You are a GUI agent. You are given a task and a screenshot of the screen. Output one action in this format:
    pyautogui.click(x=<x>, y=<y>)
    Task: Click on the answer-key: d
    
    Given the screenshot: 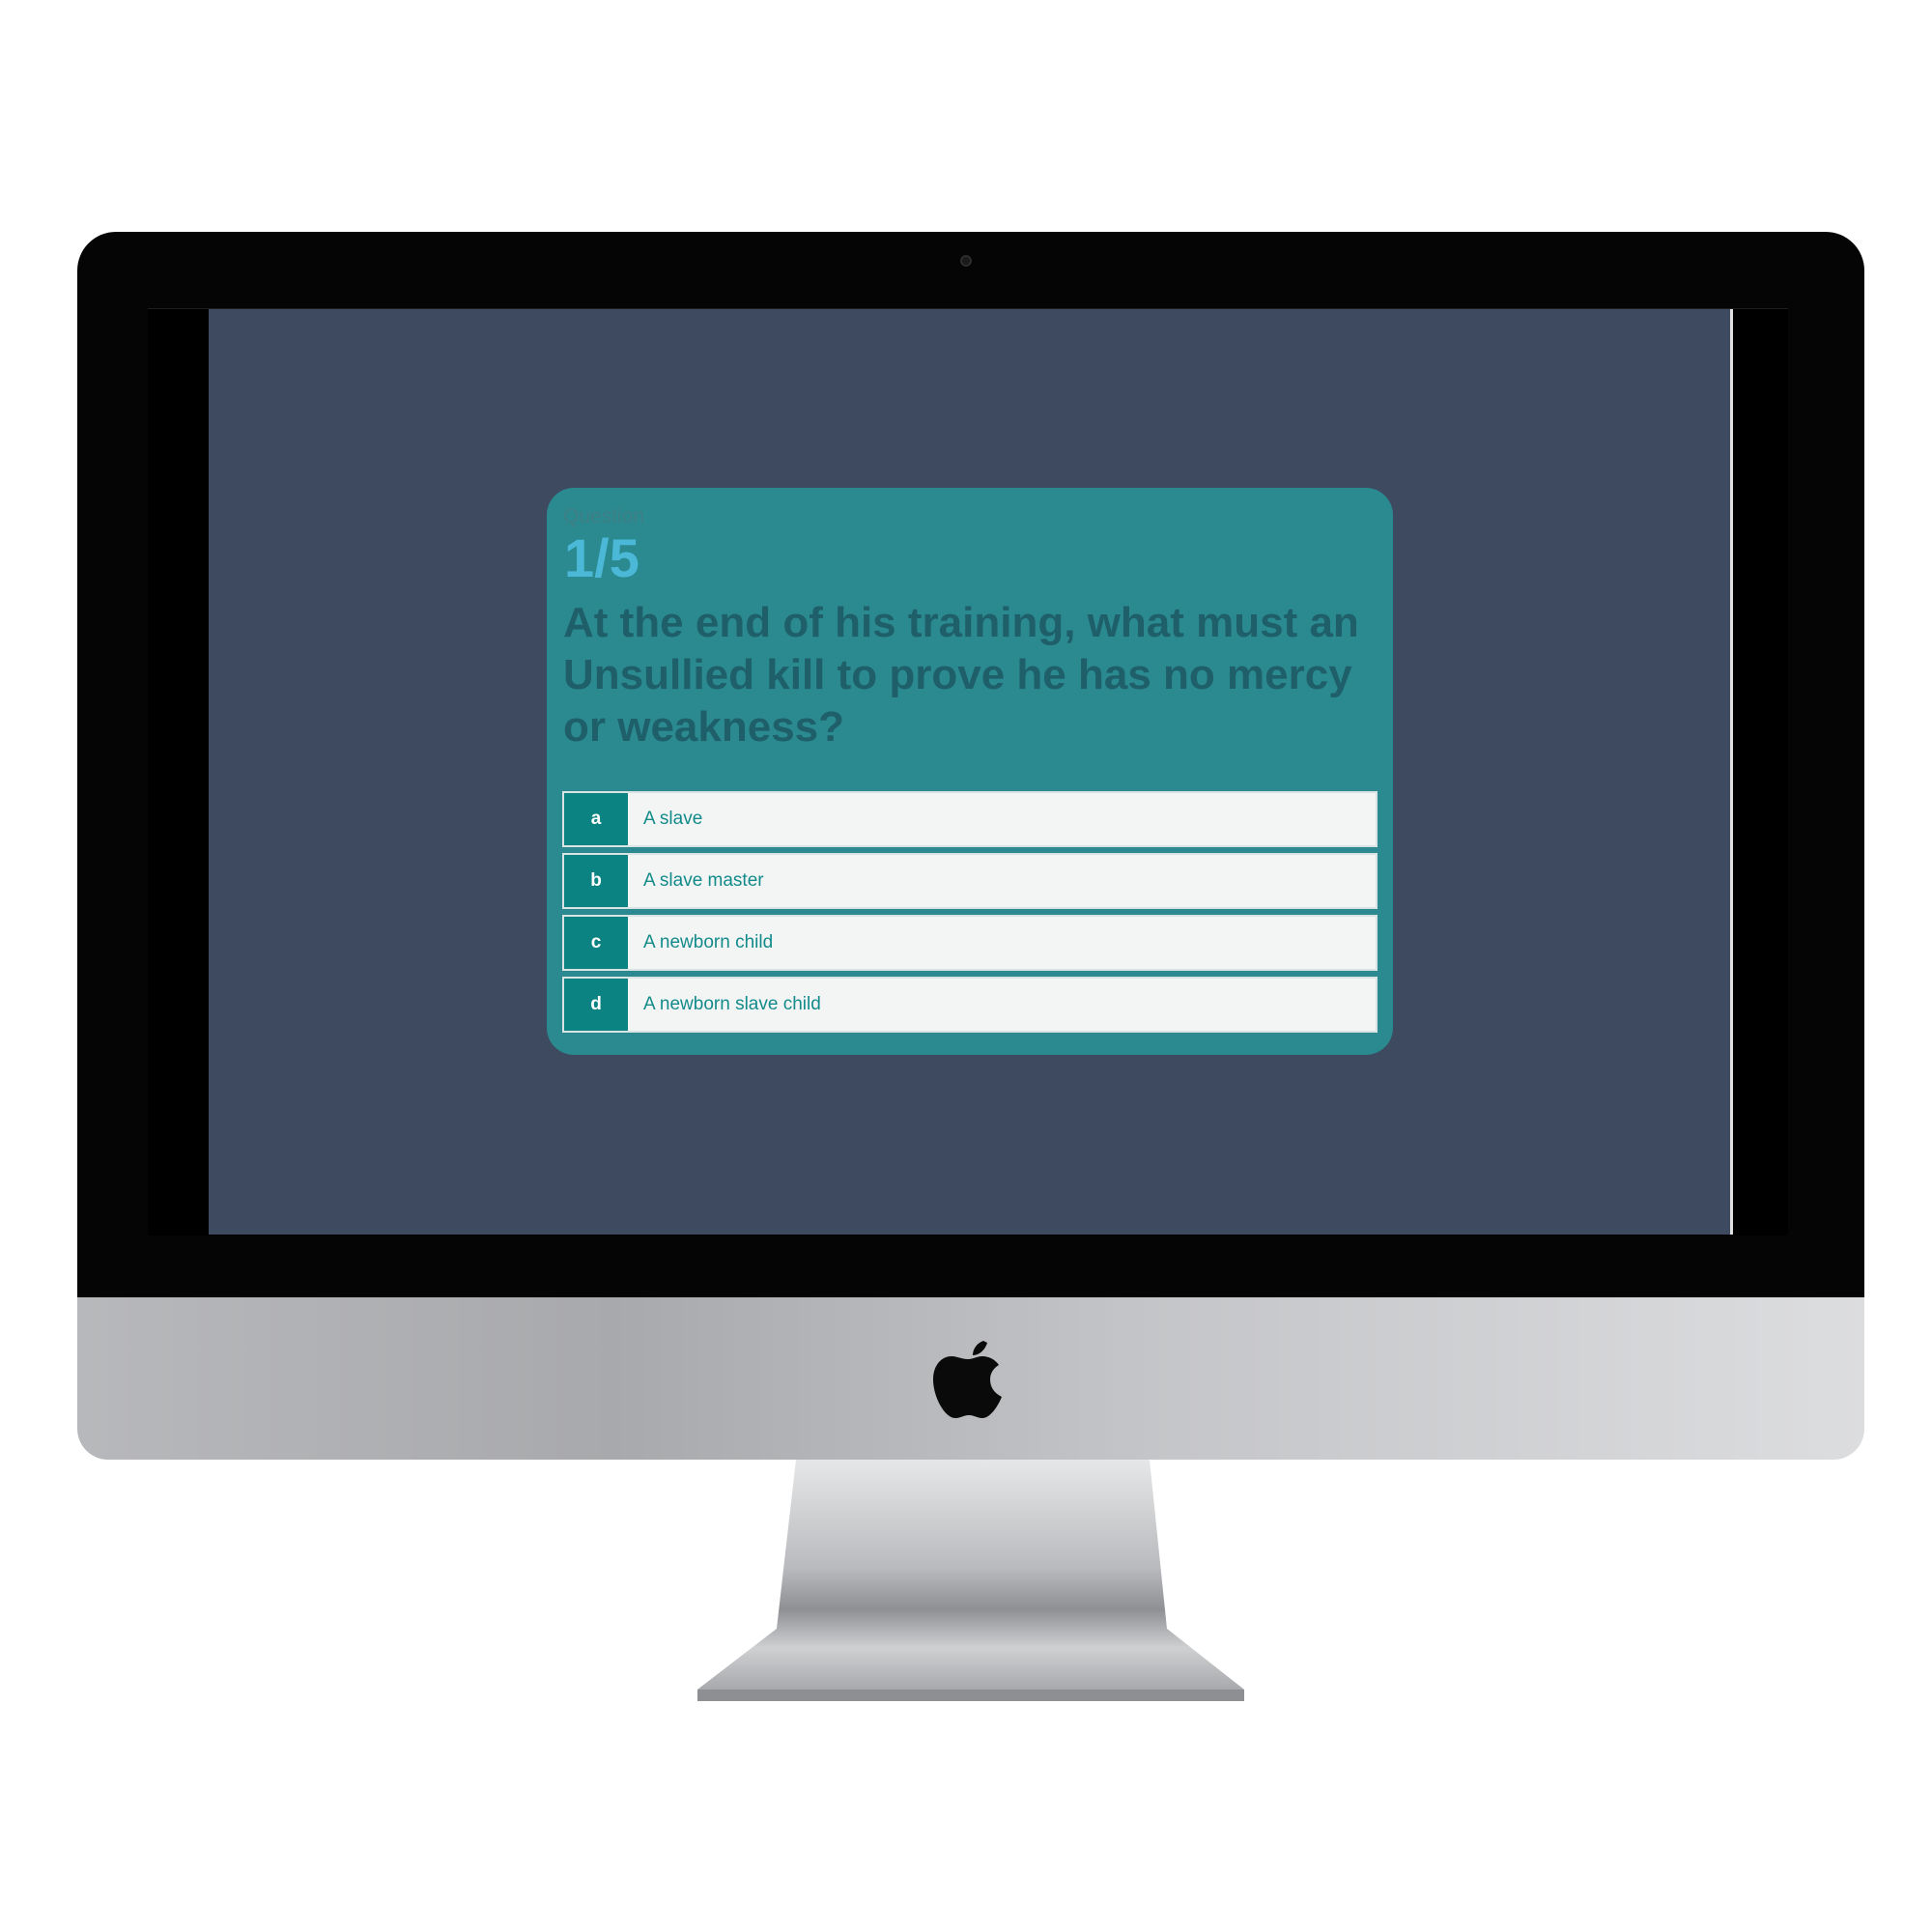 What is the action you would take?
    pyautogui.click(x=596, y=1005)
    